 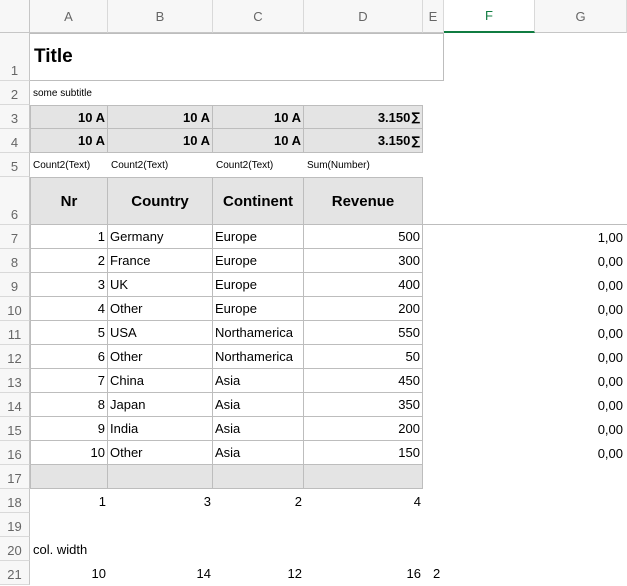 What do you see at coordinates (15, 429) in the screenshot?
I see `row-header-15: 15` at bounding box center [15, 429].